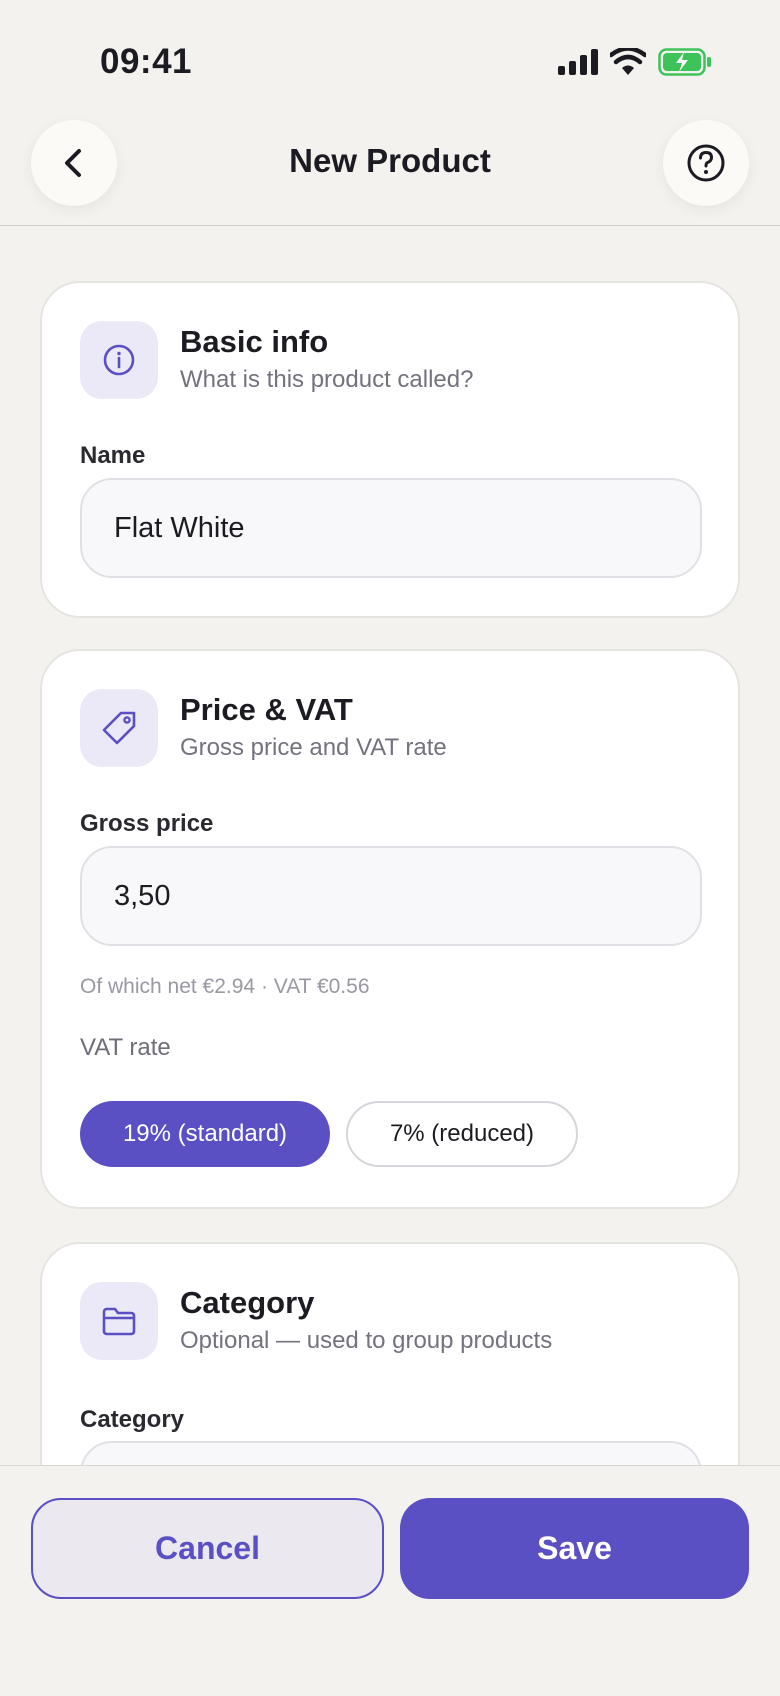  What do you see at coordinates (207, 1548) in the screenshot?
I see `cancel-button: Cancel` at bounding box center [207, 1548].